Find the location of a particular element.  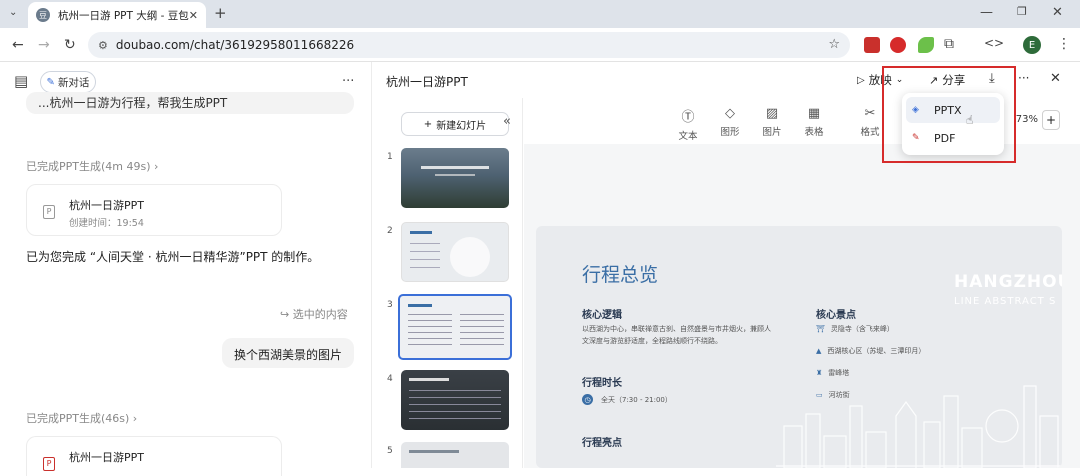

table-tool-icon: ▦ is located at coordinates (814, 113).